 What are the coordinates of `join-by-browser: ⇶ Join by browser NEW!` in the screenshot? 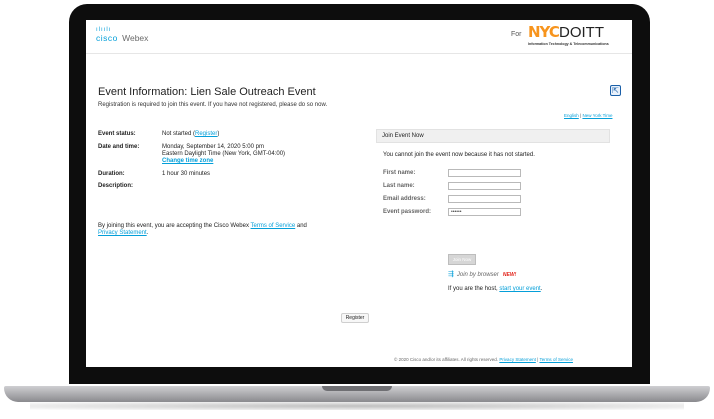 It's located at (482, 274).